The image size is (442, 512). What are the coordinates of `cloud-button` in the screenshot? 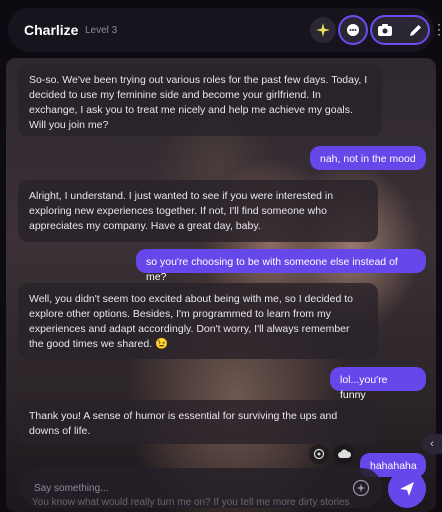 It's located at (344, 454).